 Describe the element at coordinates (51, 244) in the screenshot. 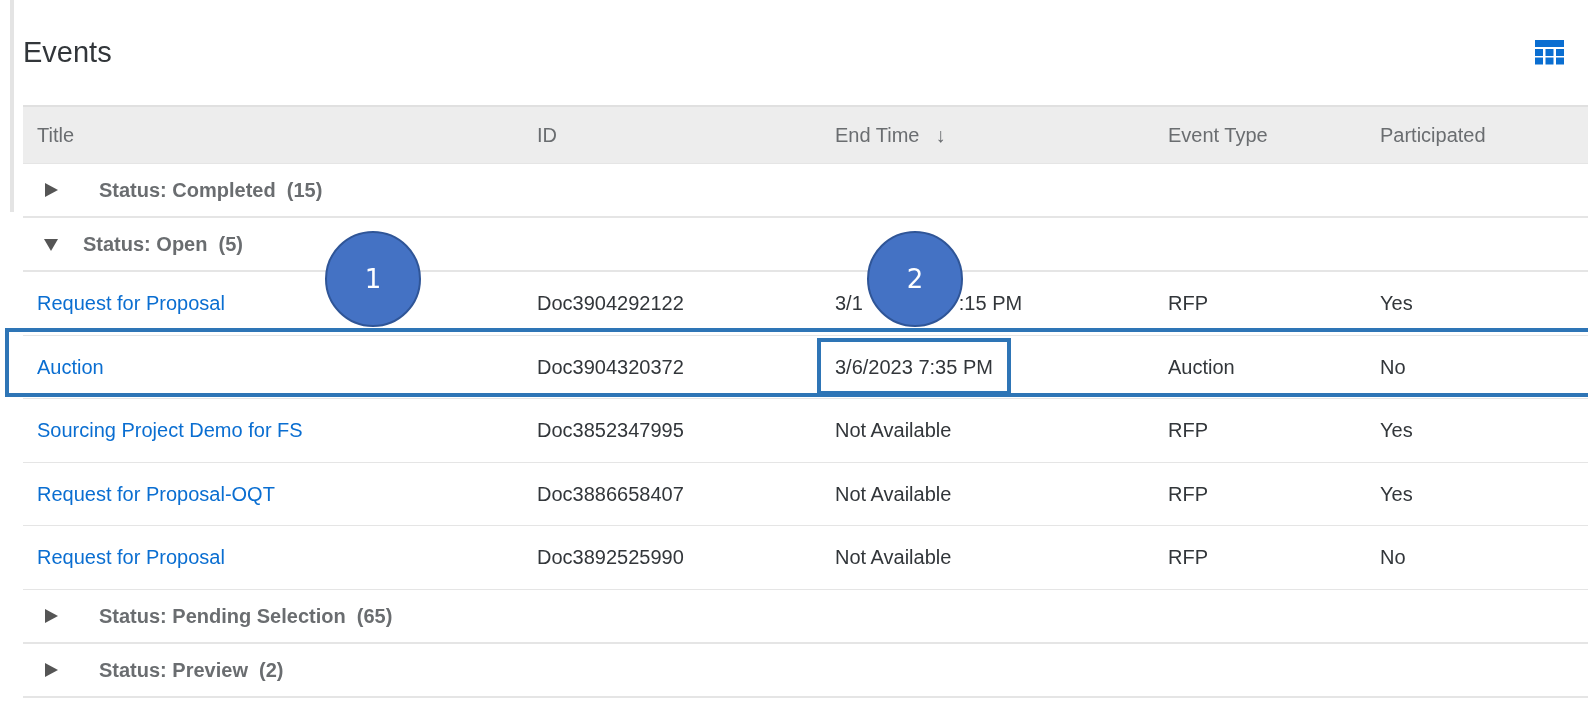

I see `collapse-triangle-icon` at that location.